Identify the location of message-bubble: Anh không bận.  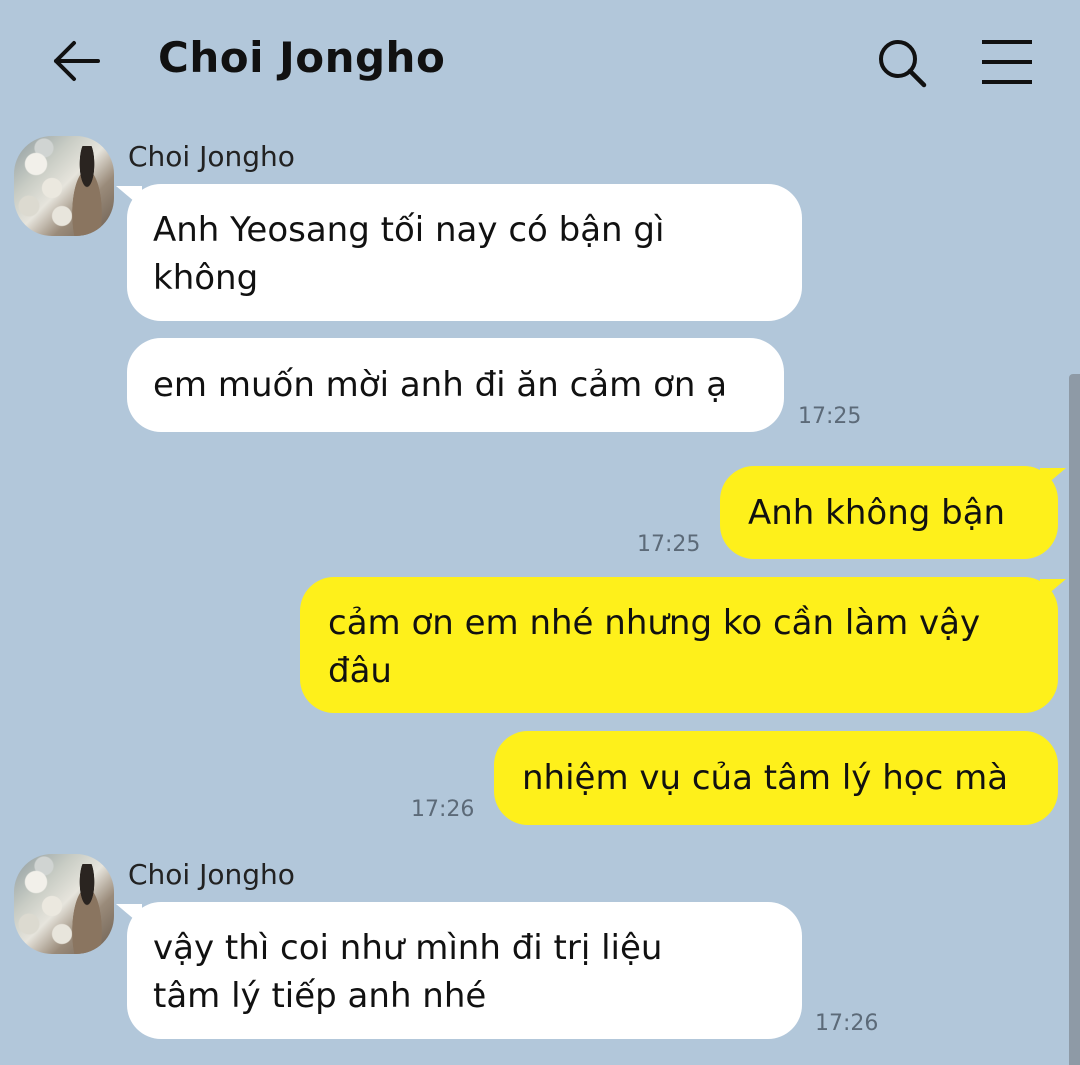
(889, 512).